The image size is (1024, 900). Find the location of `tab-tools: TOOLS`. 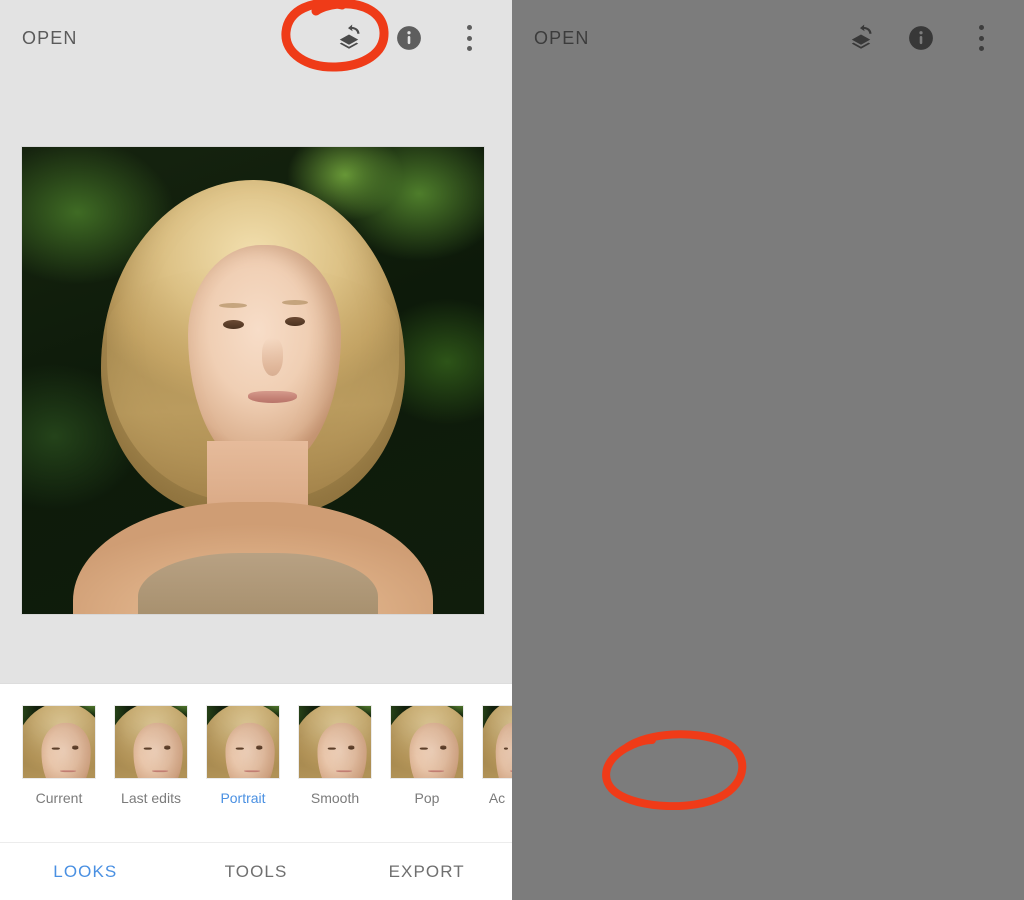

tab-tools: TOOLS is located at coordinates (256, 872).